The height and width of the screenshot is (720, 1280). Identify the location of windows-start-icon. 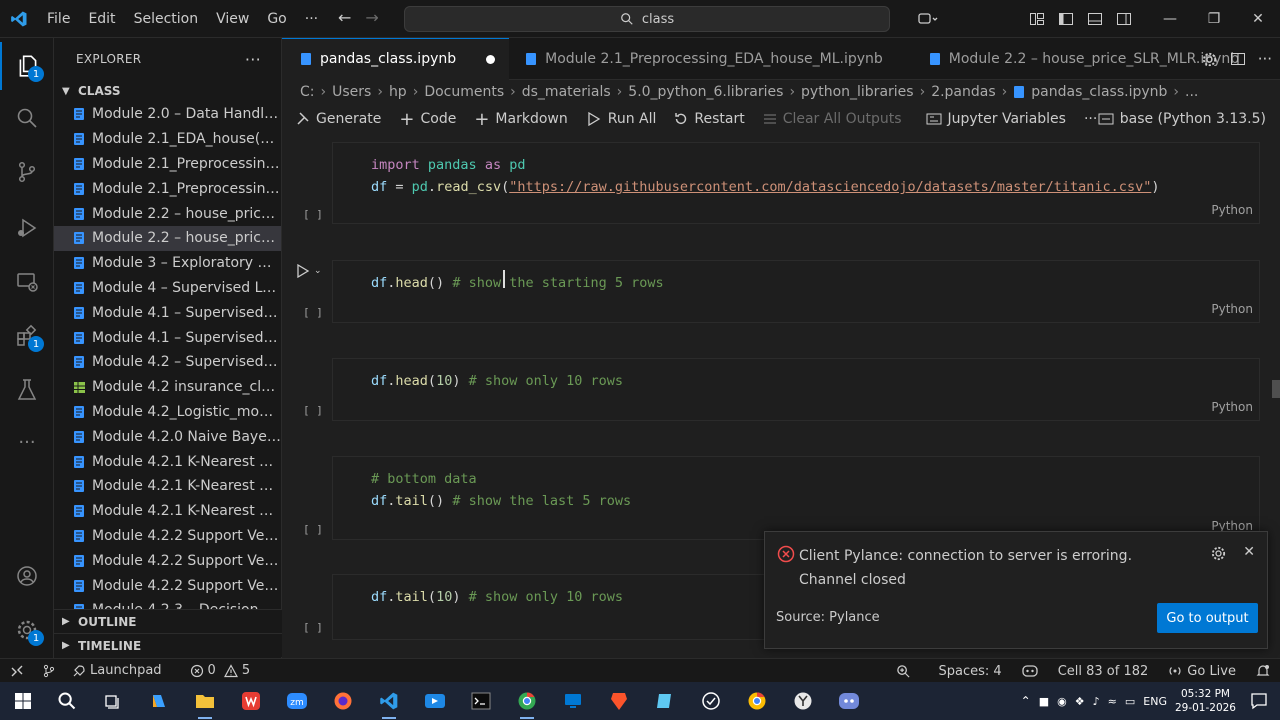
(23, 701).